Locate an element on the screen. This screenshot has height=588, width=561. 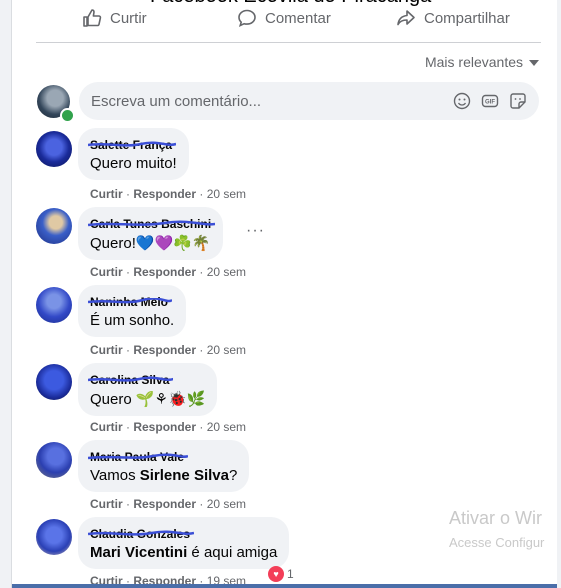
comment-text: Quero muito! is located at coordinates (133, 163).